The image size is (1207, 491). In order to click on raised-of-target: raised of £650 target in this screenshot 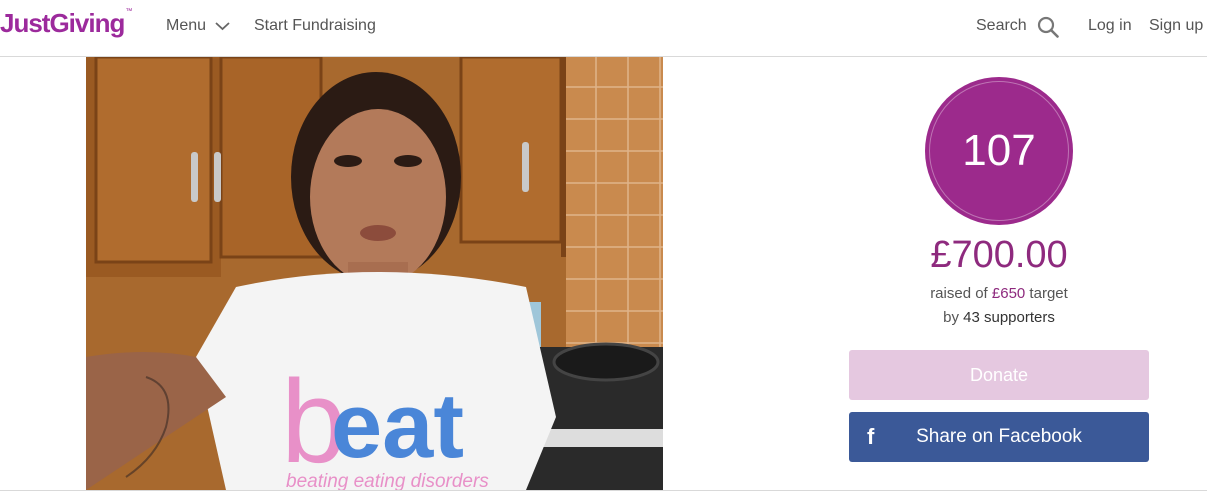, I will do `click(999, 293)`.